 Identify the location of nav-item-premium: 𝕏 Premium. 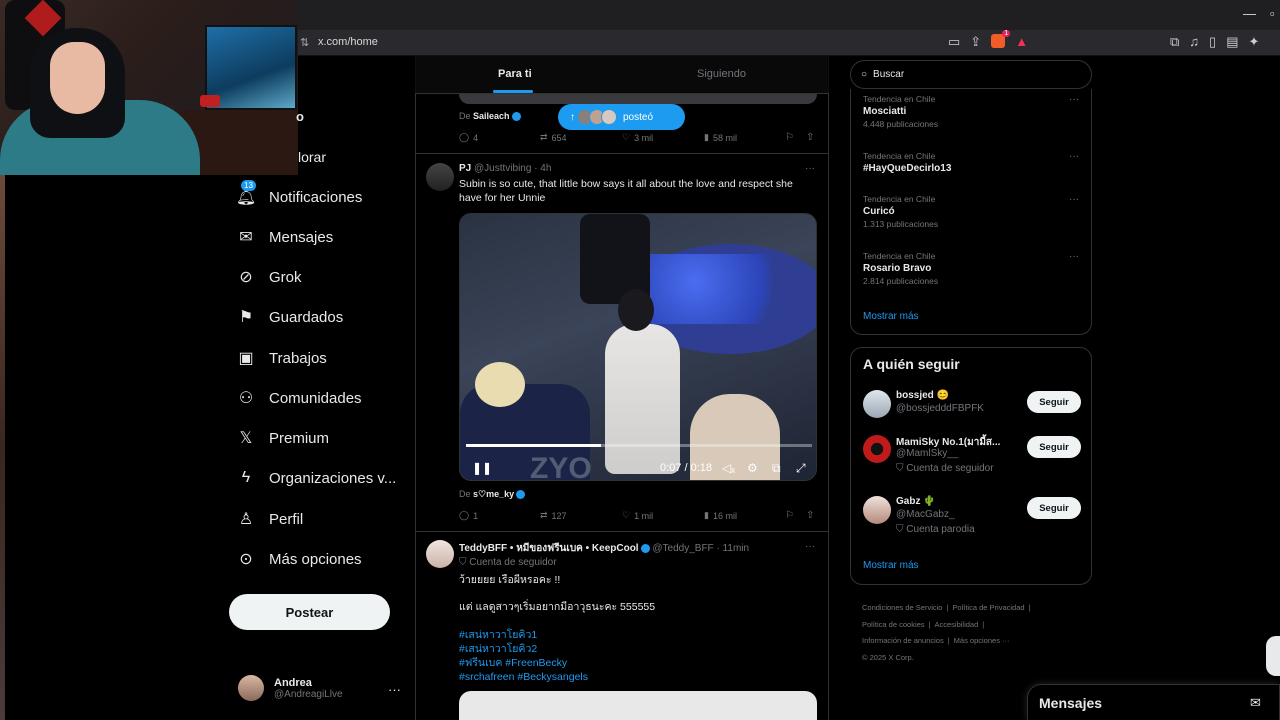
(283, 438).